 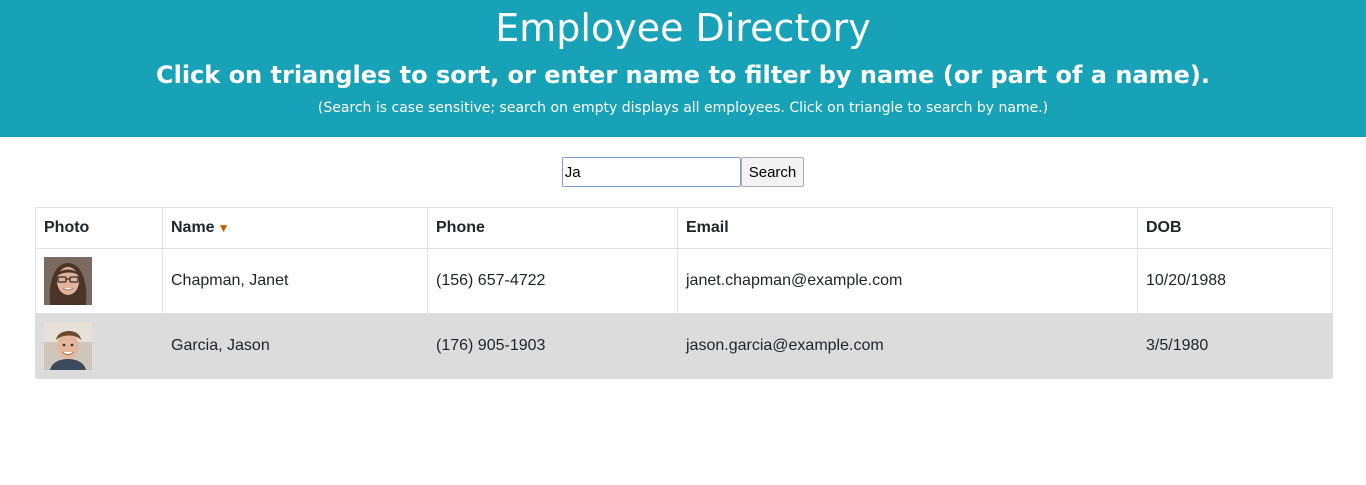 I want to click on page-title: Employee Directory, so click(x=683, y=28).